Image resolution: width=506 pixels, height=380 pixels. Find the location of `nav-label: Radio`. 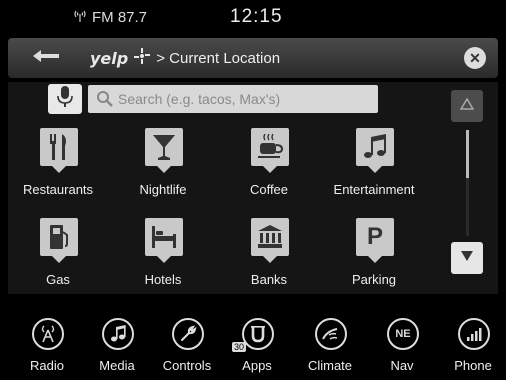

nav-label: Radio is located at coordinates (47, 365).